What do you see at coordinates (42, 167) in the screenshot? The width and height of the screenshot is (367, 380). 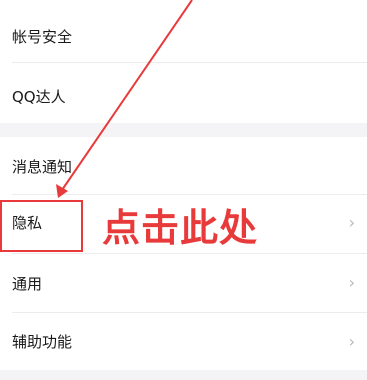 I see `settings-item-label: 消息通知` at bounding box center [42, 167].